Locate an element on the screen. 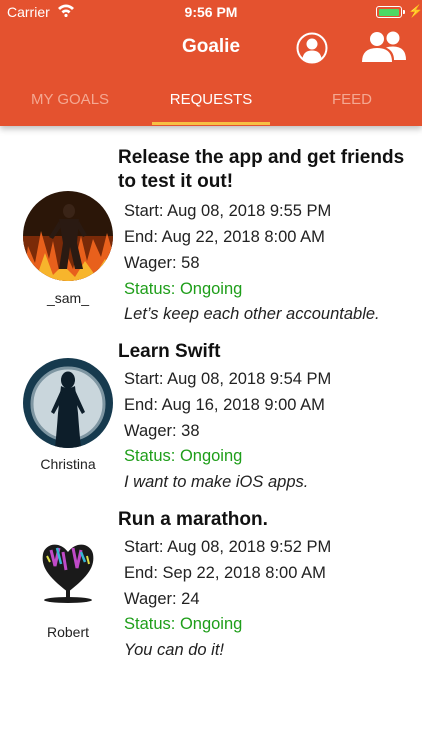 Image resolution: width=422 pixels, height=750 pixels. tab-requests: REQUESTS is located at coordinates (211, 105).